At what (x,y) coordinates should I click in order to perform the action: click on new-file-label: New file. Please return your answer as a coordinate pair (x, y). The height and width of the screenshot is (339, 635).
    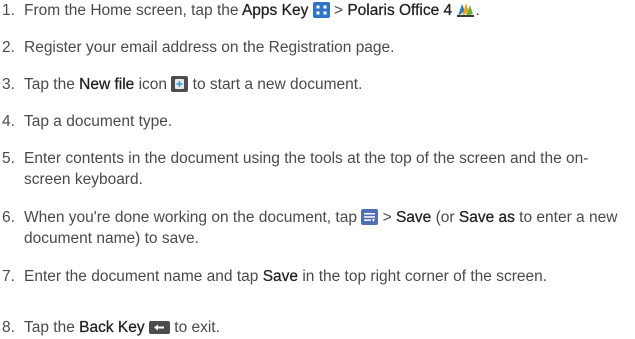
    Looking at the image, I should click on (107, 84).